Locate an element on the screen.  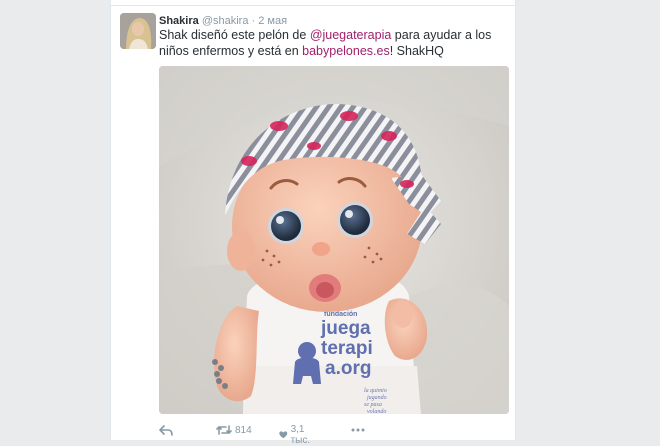
url-link: babypelones.es is located at coordinates (346, 51).